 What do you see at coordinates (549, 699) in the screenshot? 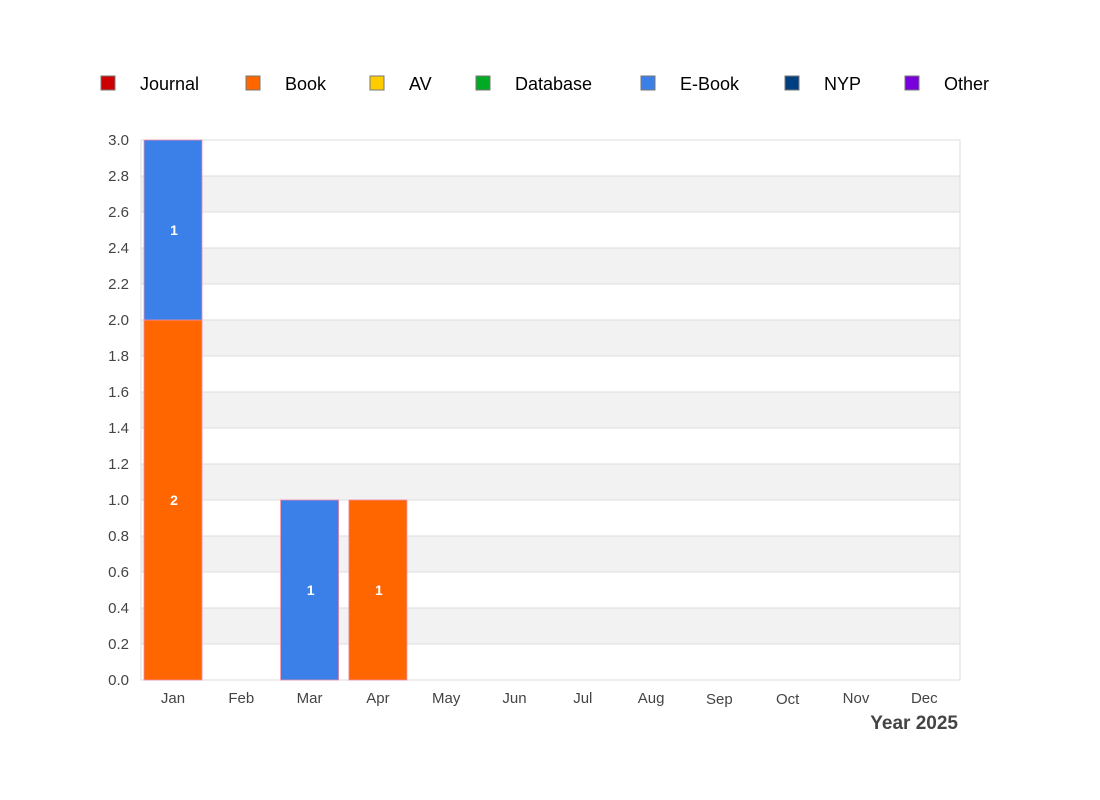
I see `x-axis: Jan Feb Mar Apr May Jun Jul Aug Sep Oct Nov Dec` at bounding box center [549, 699].